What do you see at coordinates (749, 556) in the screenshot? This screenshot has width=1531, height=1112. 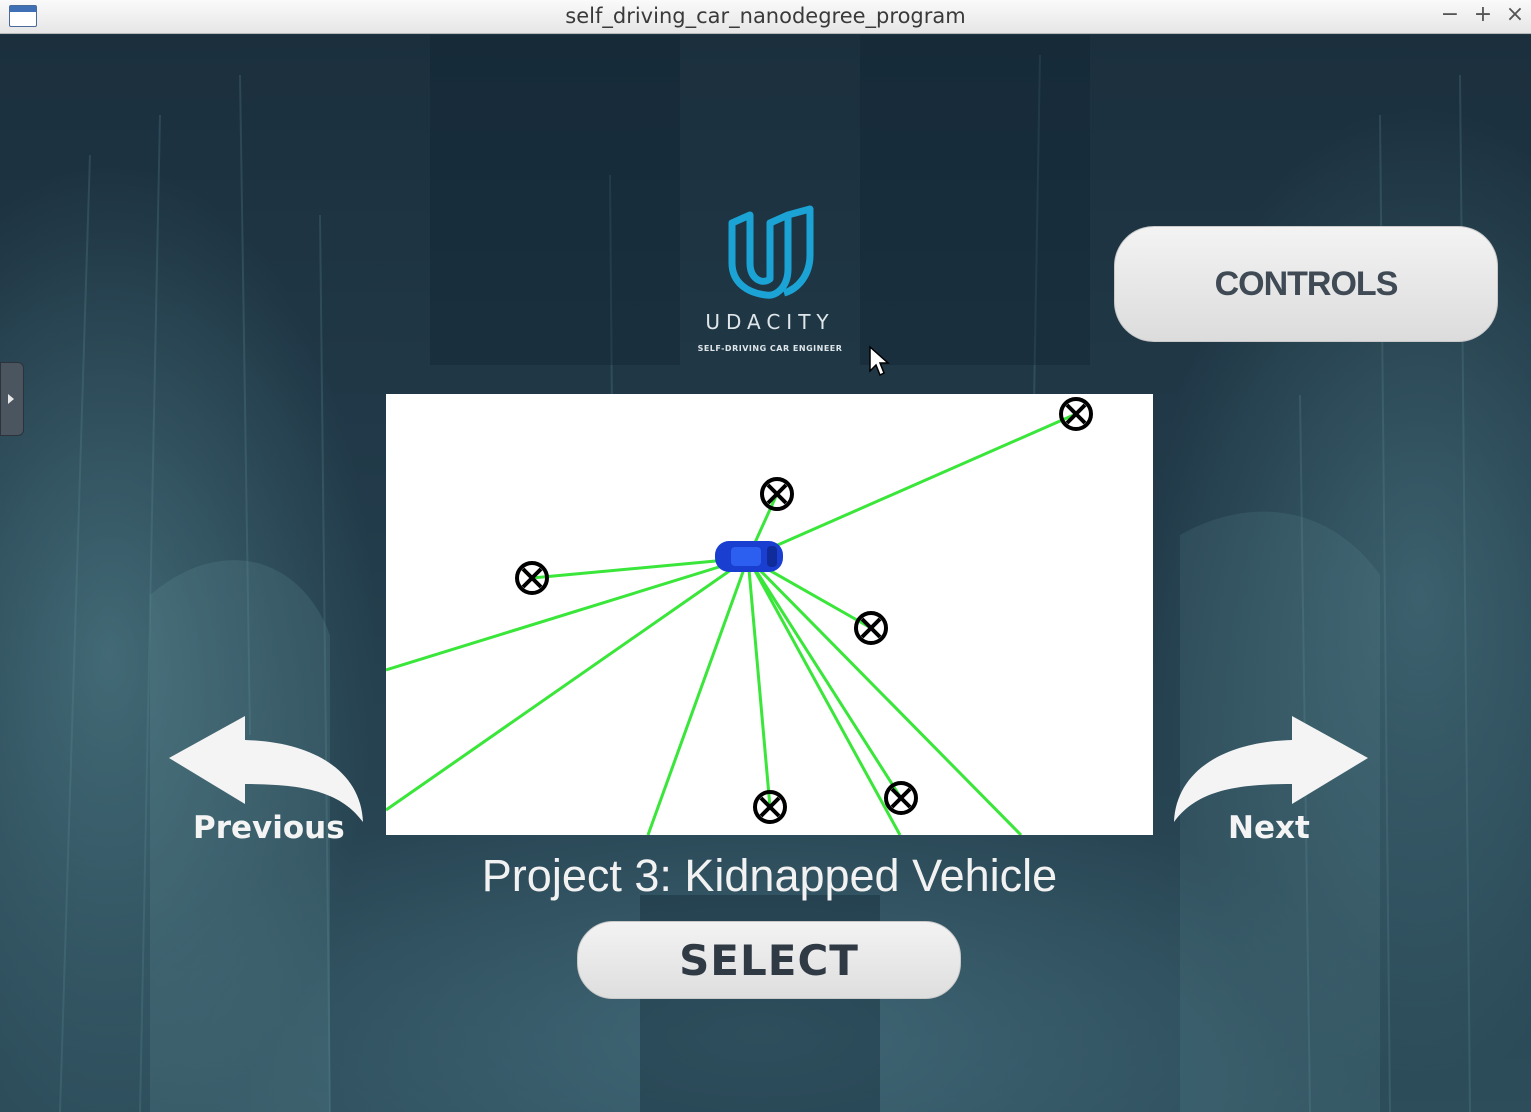 I see `vehicle-icon` at bounding box center [749, 556].